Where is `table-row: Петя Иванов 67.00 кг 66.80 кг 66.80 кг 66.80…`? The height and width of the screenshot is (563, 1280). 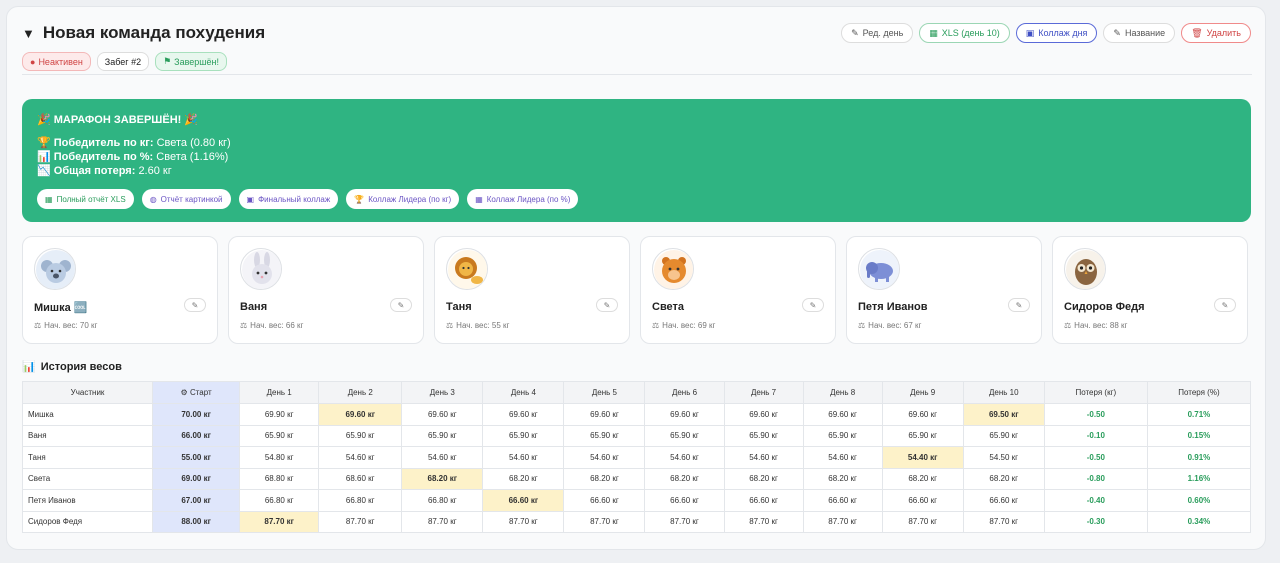 table-row: Петя Иванов 67.00 кг 66.80 кг 66.80 кг 66.80… is located at coordinates (636, 500).